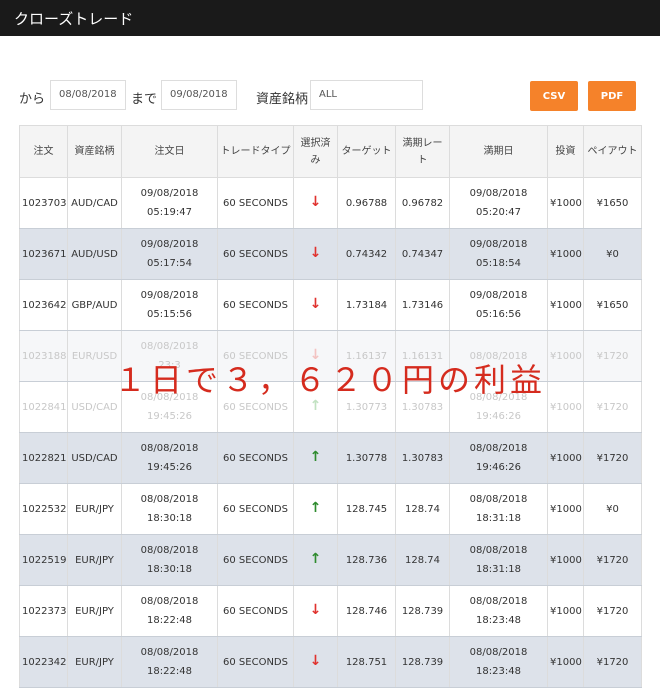  Describe the element at coordinates (169, 151) in the screenshot. I see `col-order-date: 注文日` at that location.